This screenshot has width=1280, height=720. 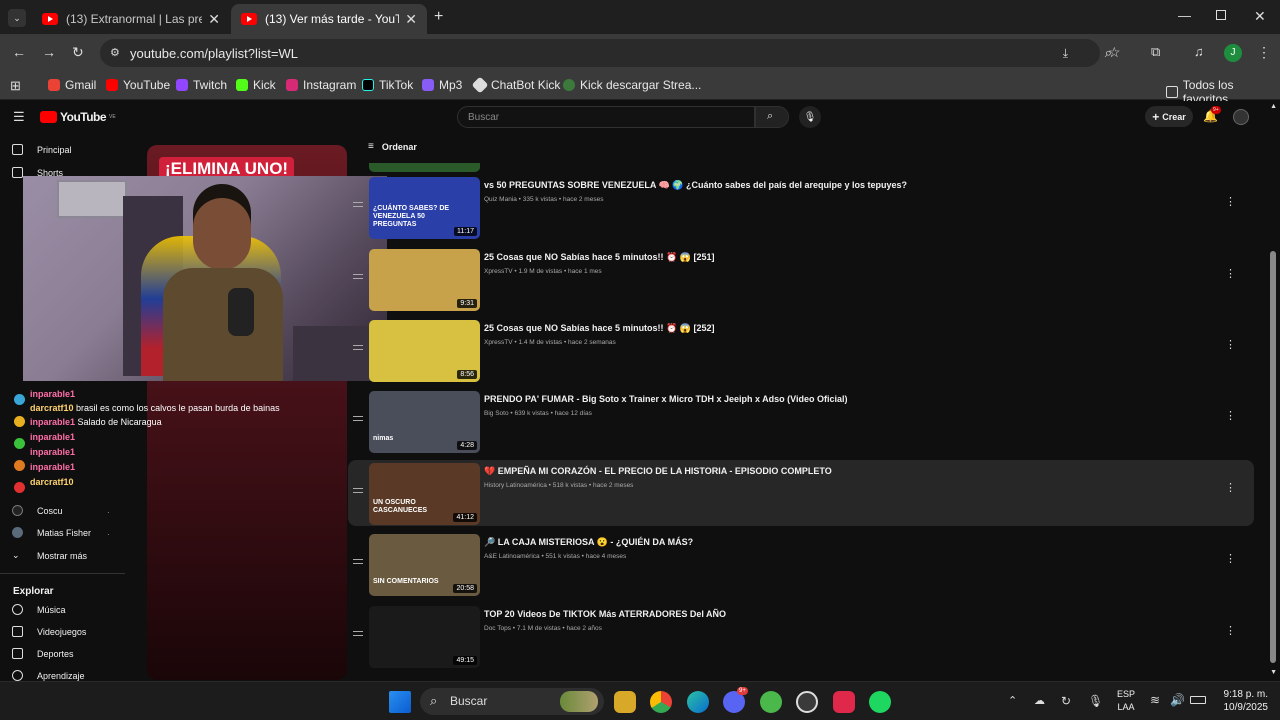 What do you see at coordinates (515, 485) in the screenshot?
I see `channel-name: History Latinoamérica` at bounding box center [515, 485].